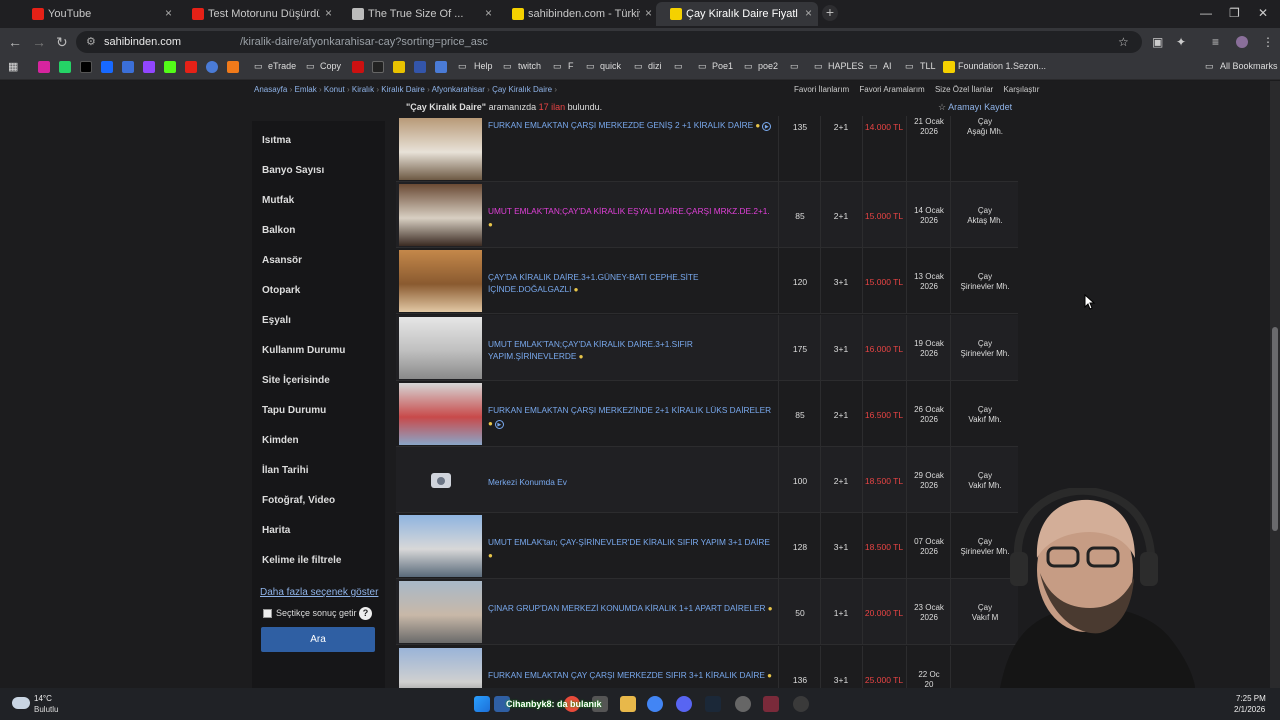 The width and height of the screenshot is (1280, 720). What do you see at coordinates (743, 704) in the screenshot?
I see `settings-icon` at bounding box center [743, 704].